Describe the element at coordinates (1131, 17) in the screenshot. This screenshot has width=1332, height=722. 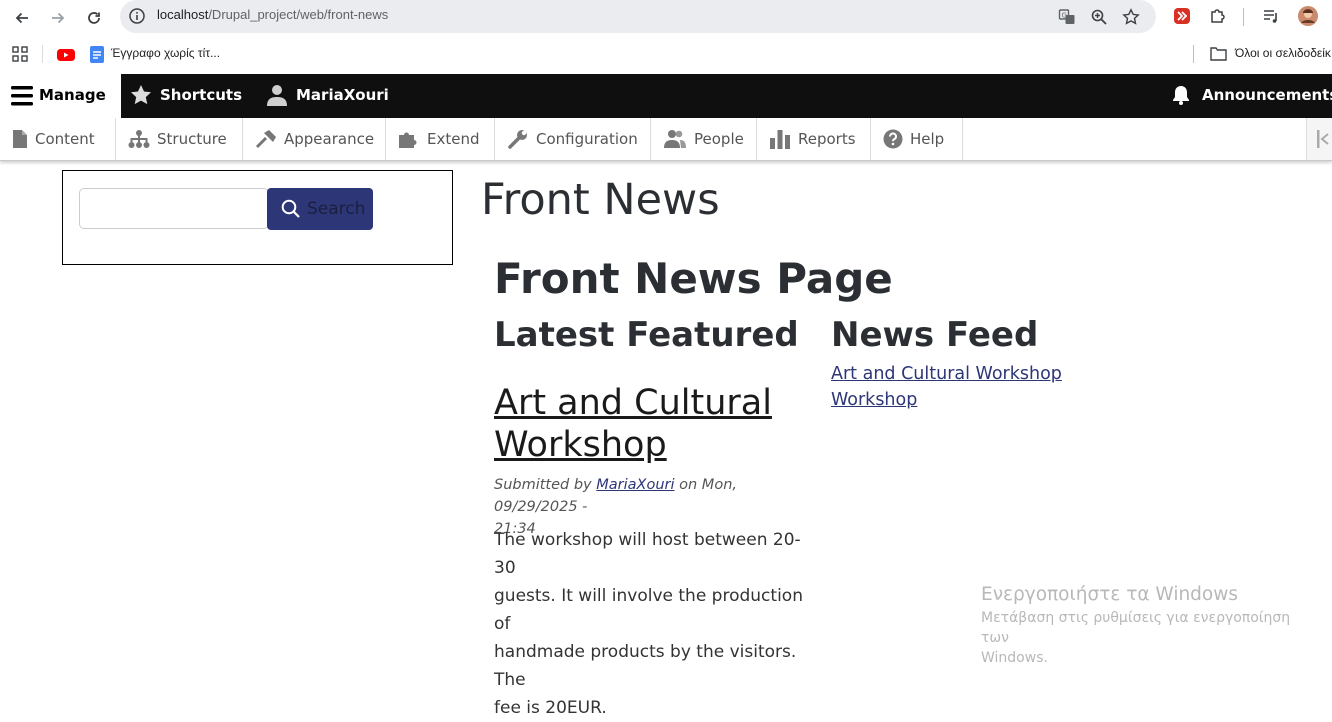
I see `bookmark-star-icon` at that location.